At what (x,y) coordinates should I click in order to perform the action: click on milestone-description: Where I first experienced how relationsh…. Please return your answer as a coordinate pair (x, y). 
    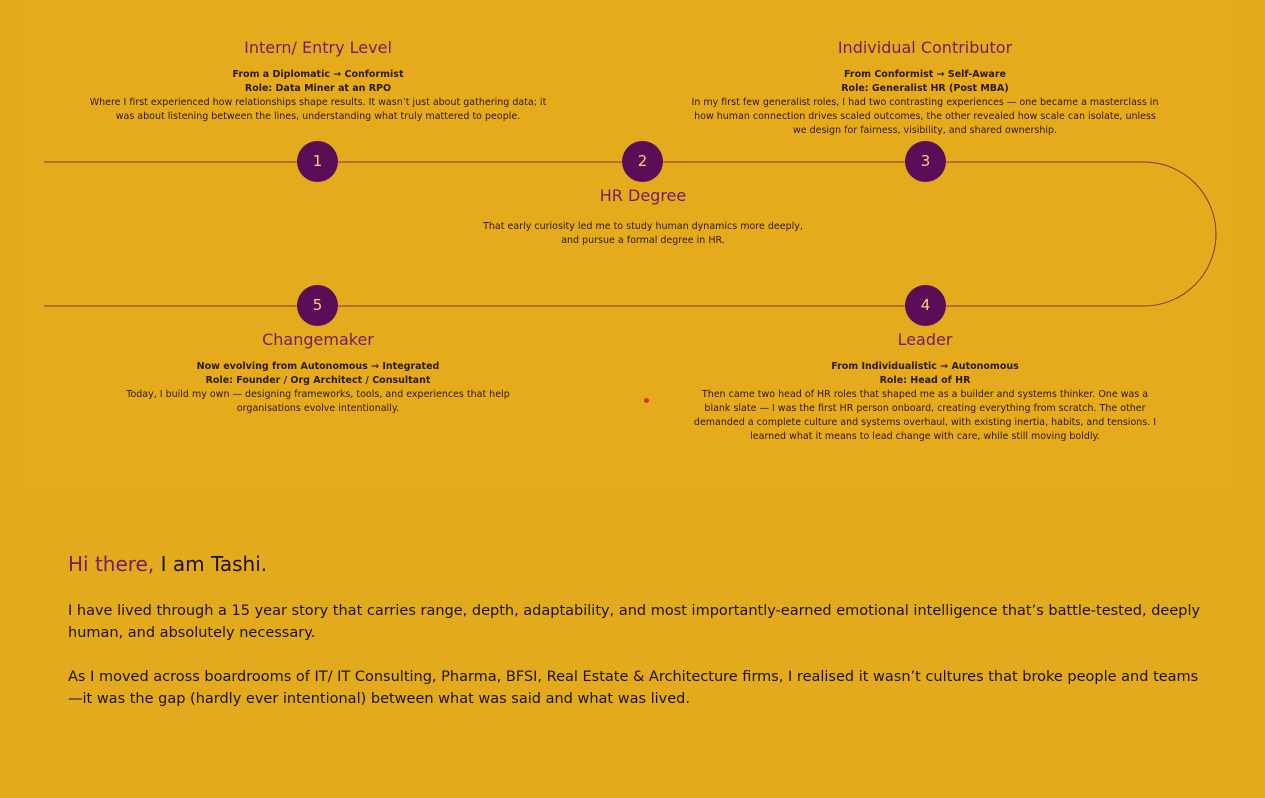
    Looking at the image, I should click on (318, 109).